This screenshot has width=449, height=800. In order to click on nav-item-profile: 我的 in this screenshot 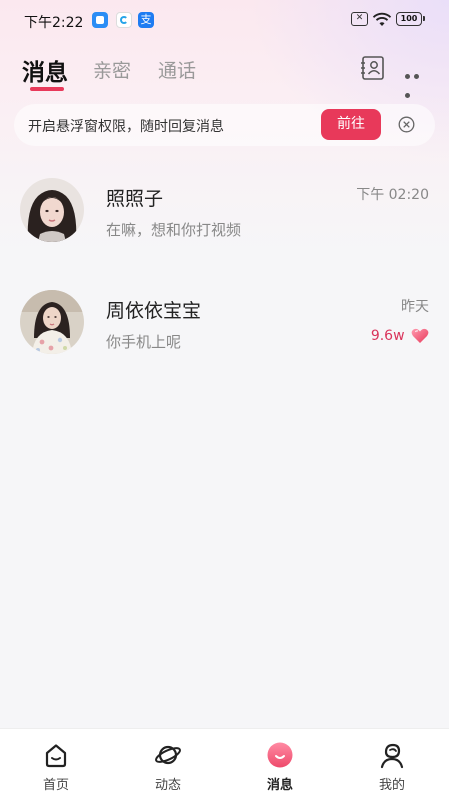, I will do `click(392, 764)`.